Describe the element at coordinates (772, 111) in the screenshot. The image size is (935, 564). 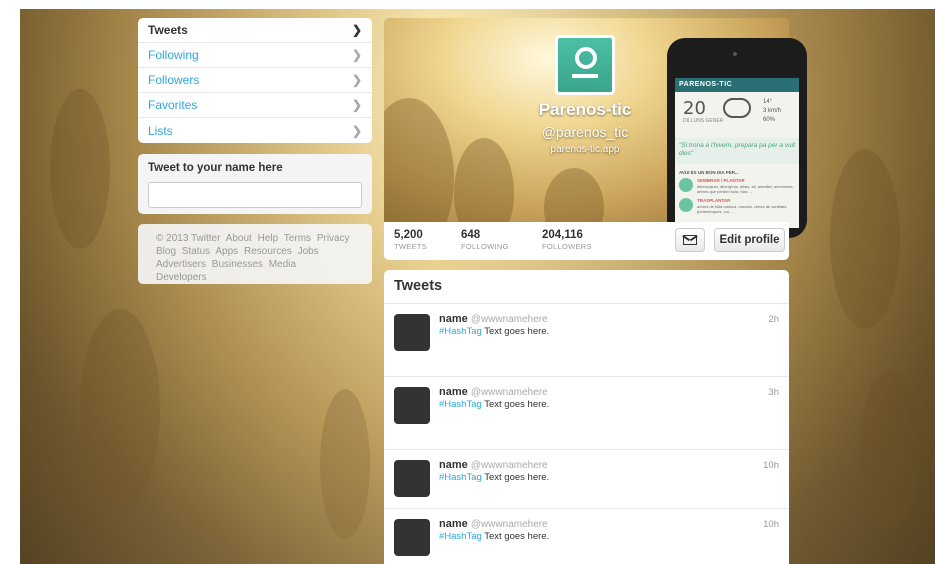
I see `phone-weather-readings: 14° 3 km/h 60%` at that location.